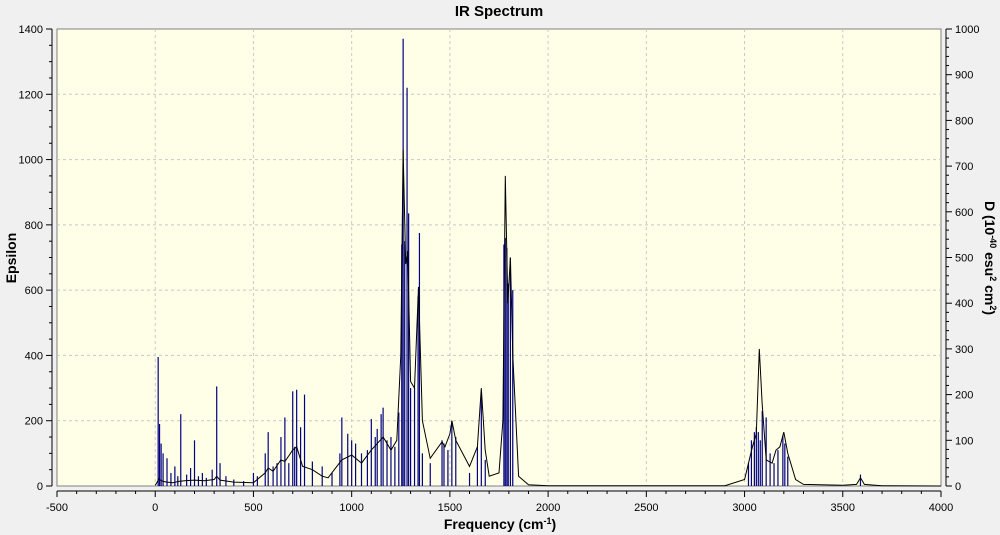  What do you see at coordinates (31, 30) in the screenshot?
I see `y-tick-label: 1400` at bounding box center [31, 30].